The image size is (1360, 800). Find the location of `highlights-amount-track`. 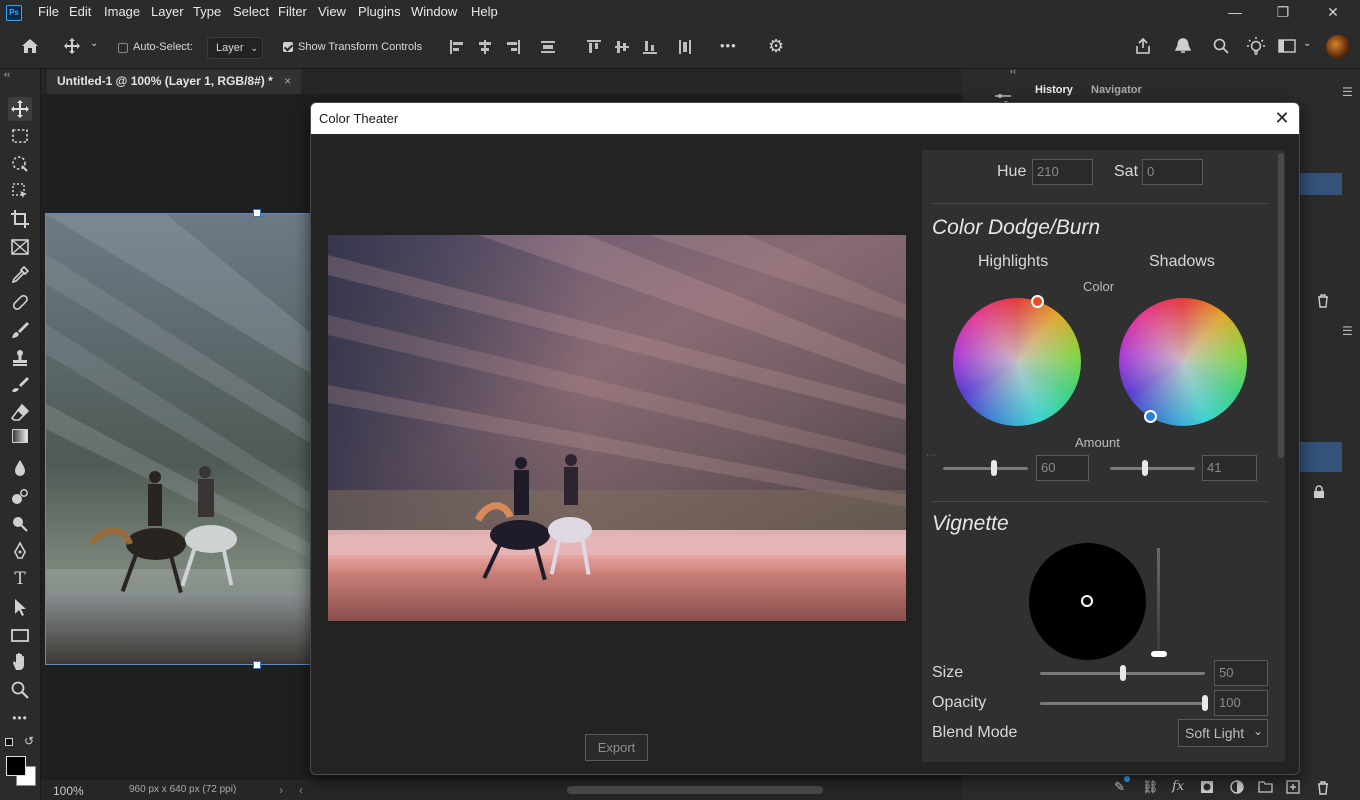

highlights-amount-track is located at coordinates (985, 468).